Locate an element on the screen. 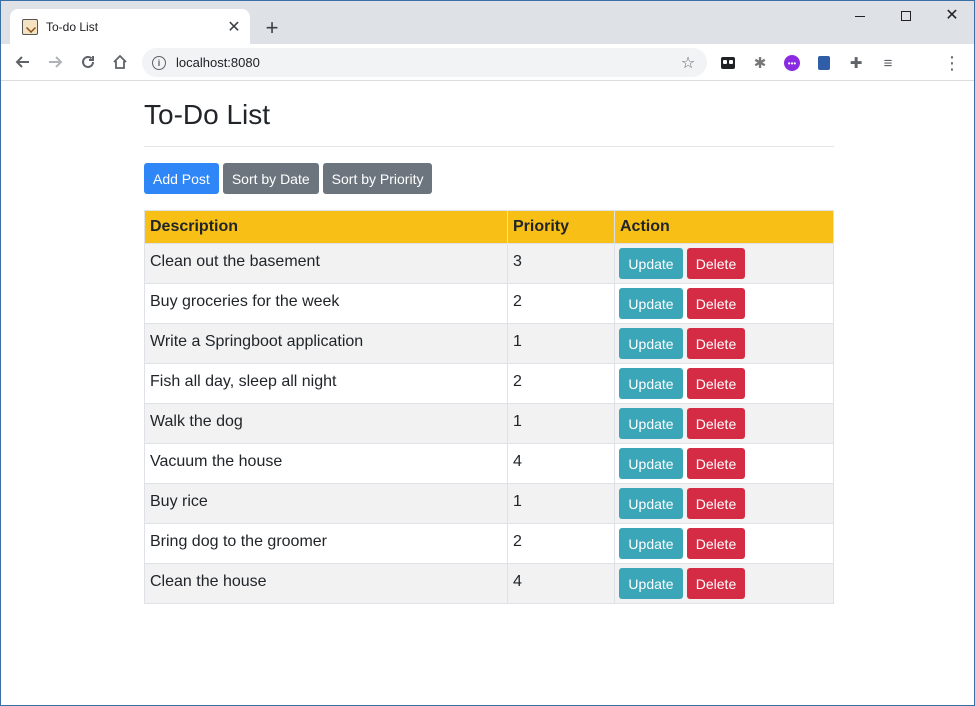  cell-priority: 2 is located at coordinates (561, 543).